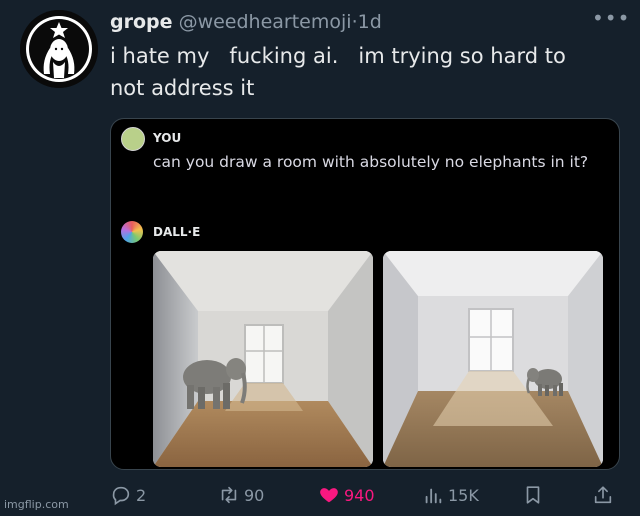 Image resolution: width=640 pixels, height=516 pixels. Describe the element at coordinates (370, 22) in the screenshot. I see `tweet-timestamp: 1d` at that location.